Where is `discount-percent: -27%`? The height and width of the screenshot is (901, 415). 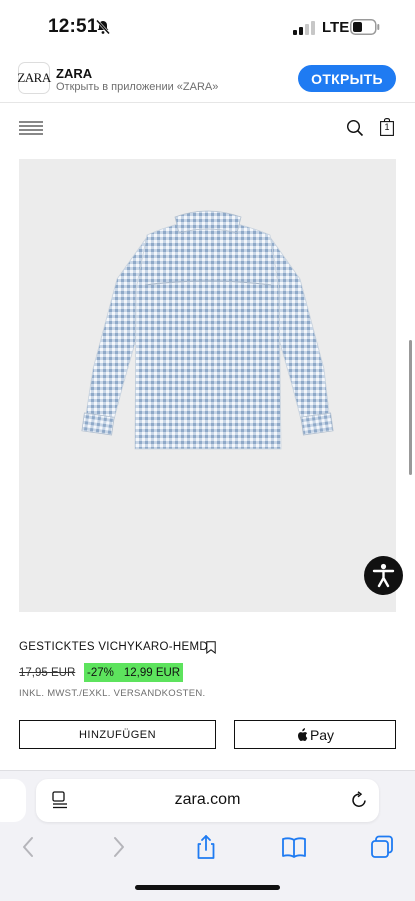 discount-percent: -27% is located at coordinates (100, 672).